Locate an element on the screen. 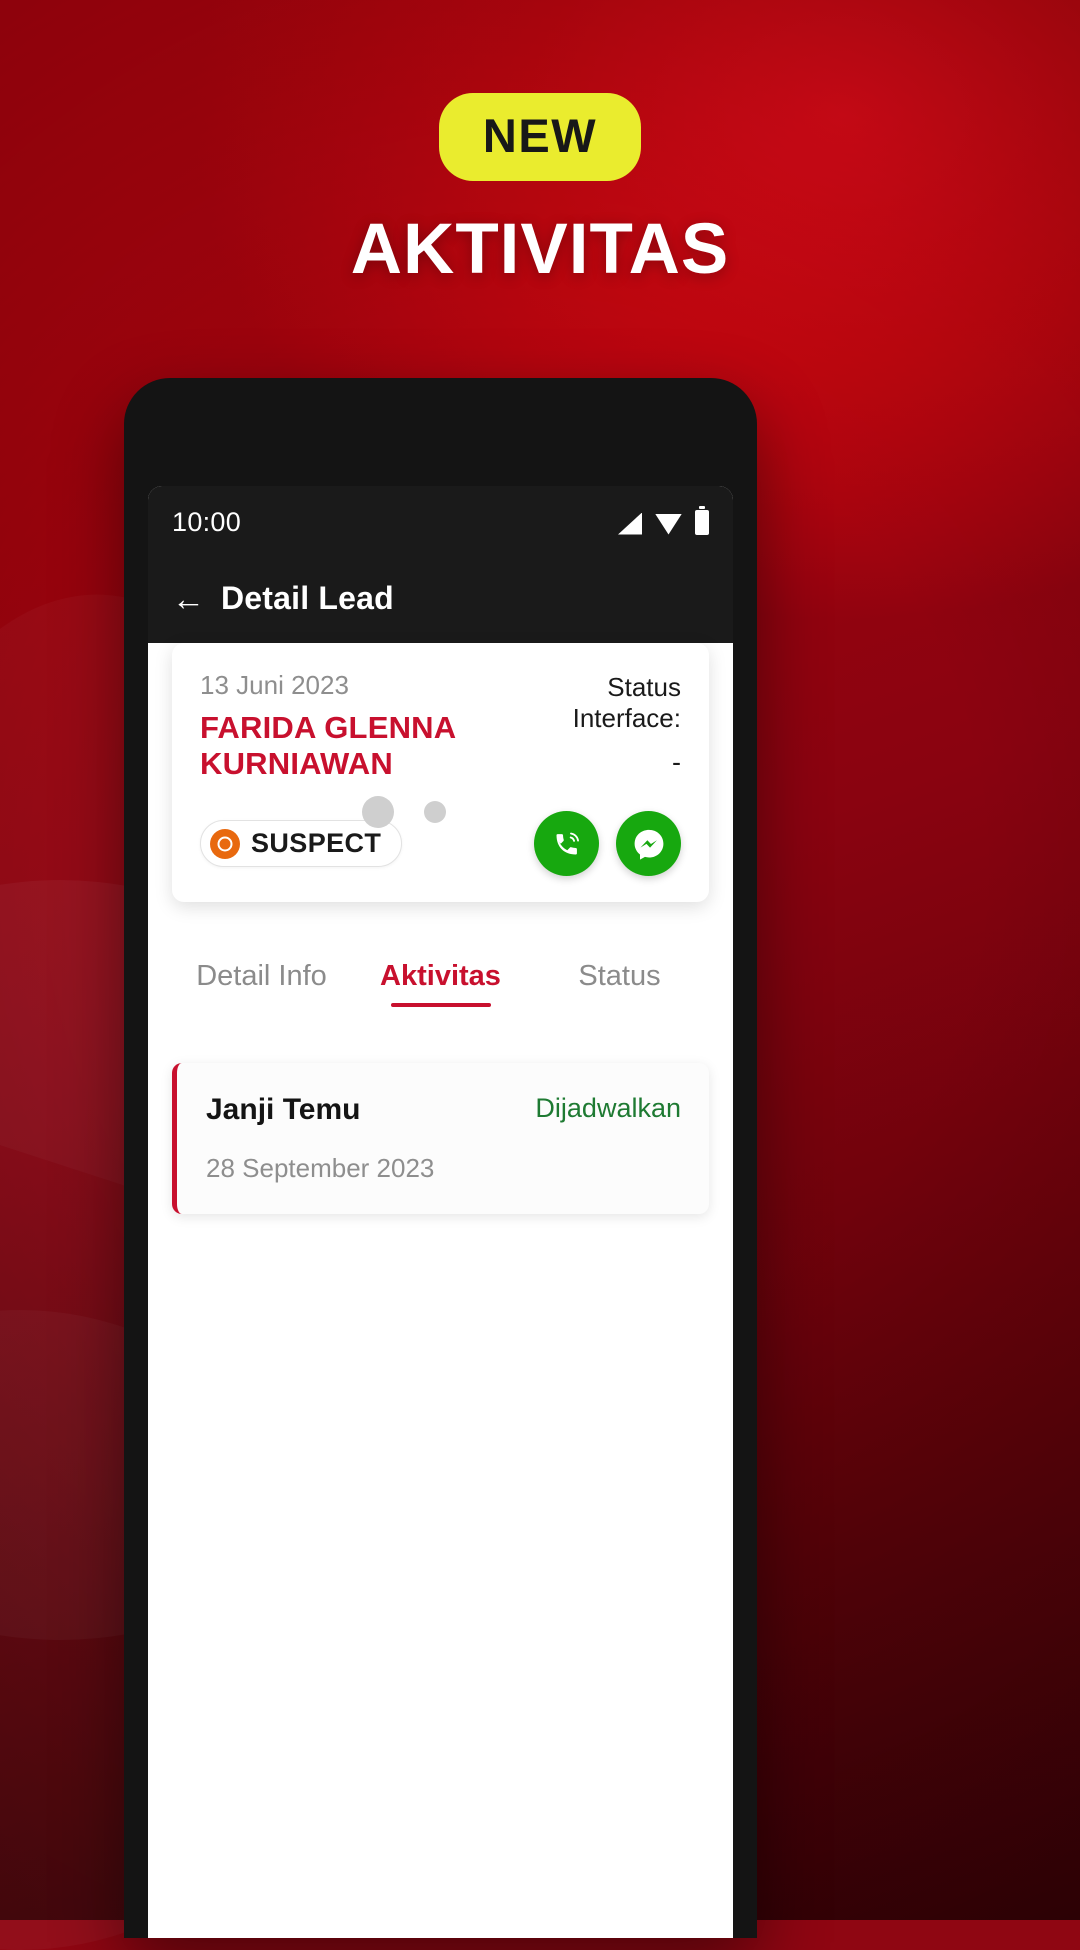 The image size is (1080, 1950). camera-sensor-icon is located at coordinates (435, 812).